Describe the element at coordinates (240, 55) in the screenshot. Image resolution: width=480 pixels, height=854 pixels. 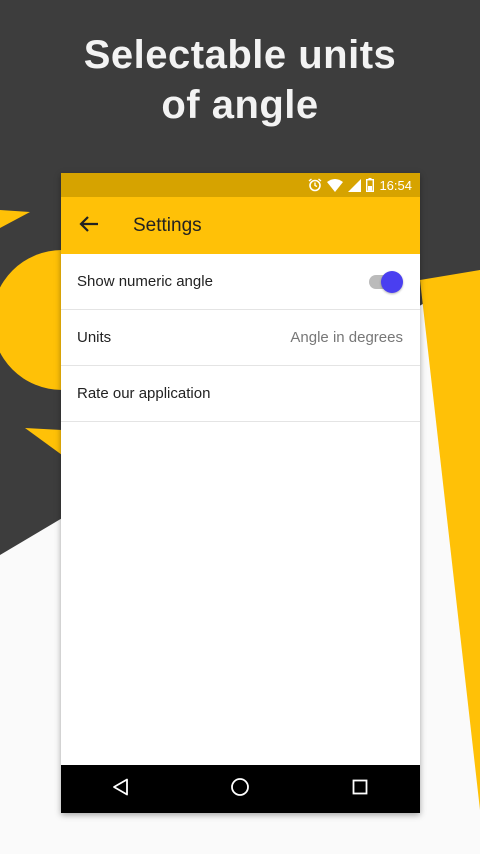
I see `promo-headline-line-1: Selectable units` at that location.